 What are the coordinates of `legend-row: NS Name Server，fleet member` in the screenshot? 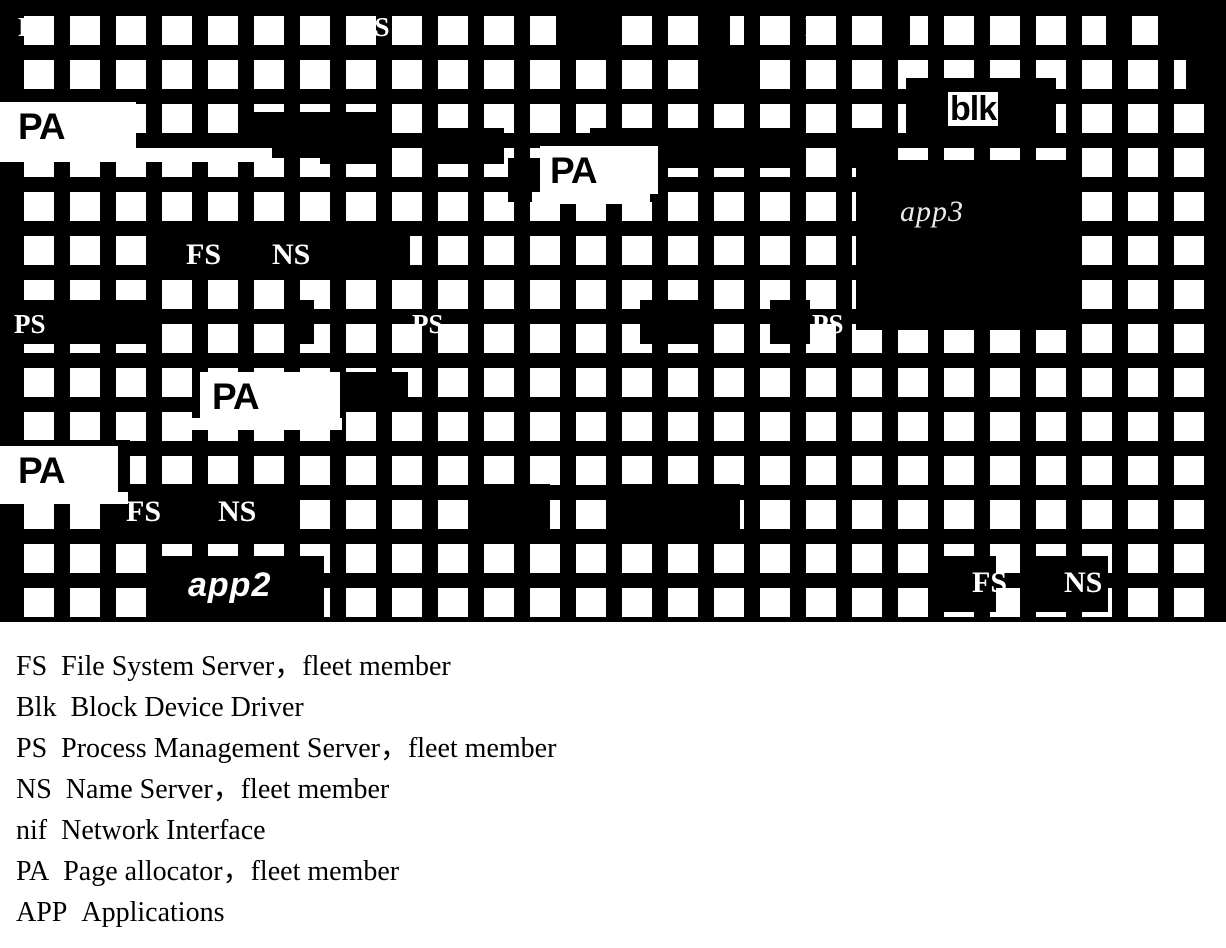 It's located at (606, 789).